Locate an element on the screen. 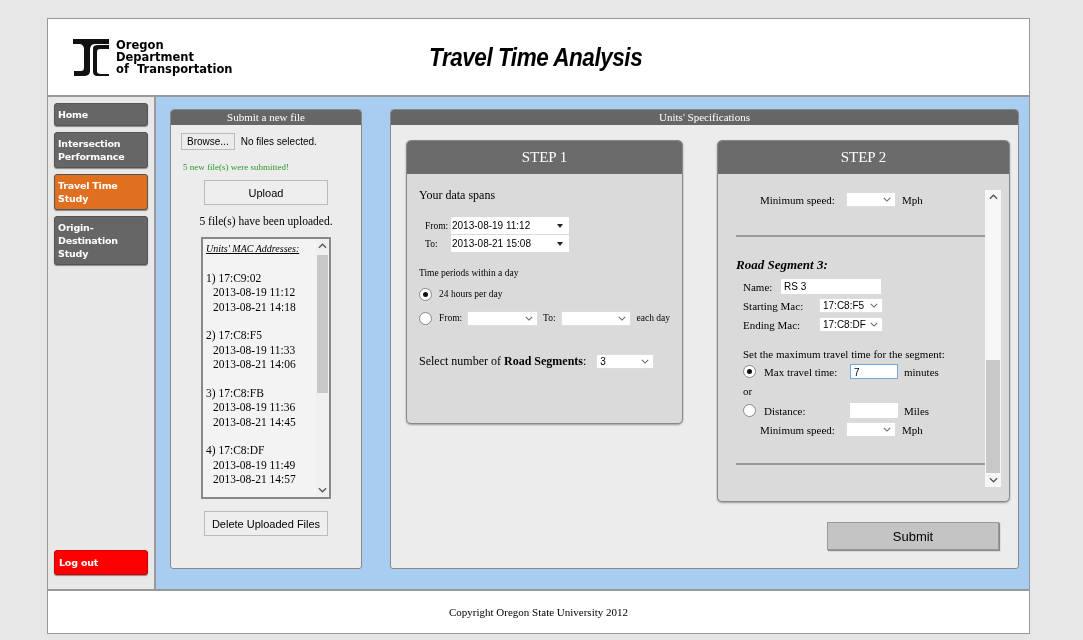  mac-dropdown: 17:C8:F5 is located at coordinates (851, 305).